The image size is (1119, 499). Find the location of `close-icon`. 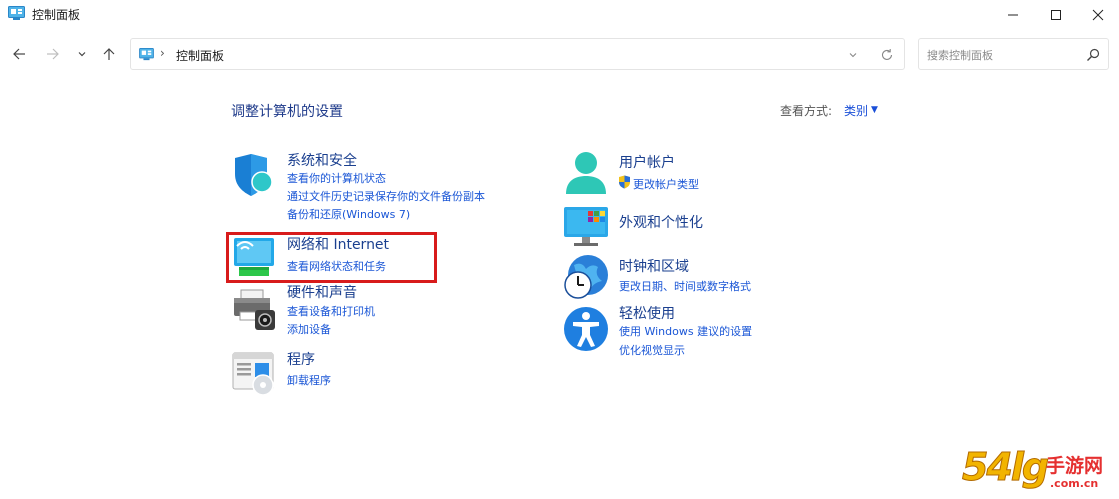

close-icon is located at coordinates (1098, 15).